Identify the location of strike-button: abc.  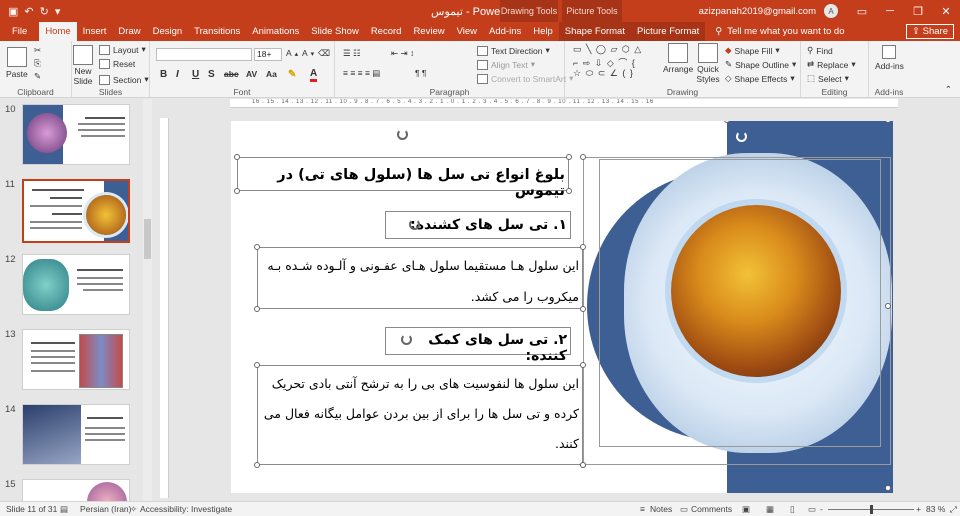
(231, 74).